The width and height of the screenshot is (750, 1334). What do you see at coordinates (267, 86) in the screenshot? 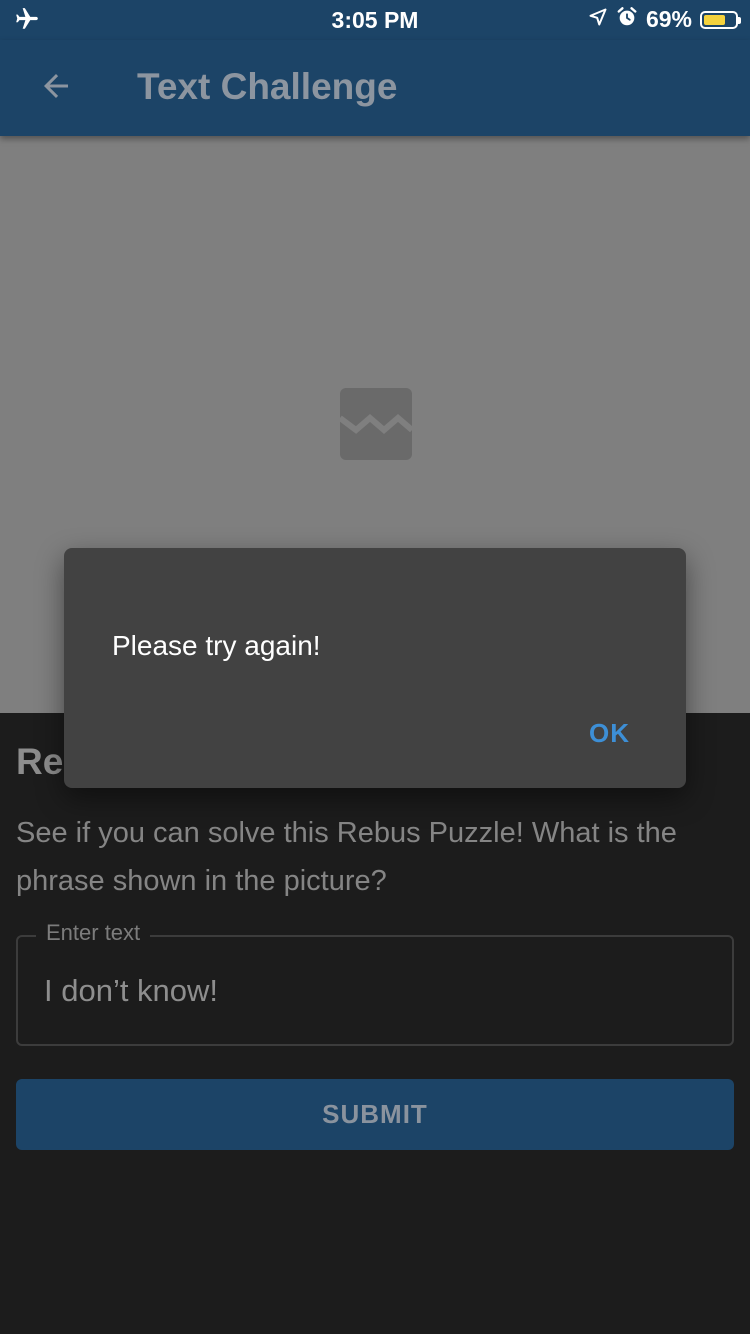
I see `page-title: Text Challenge` at bounding box center [267, 86].